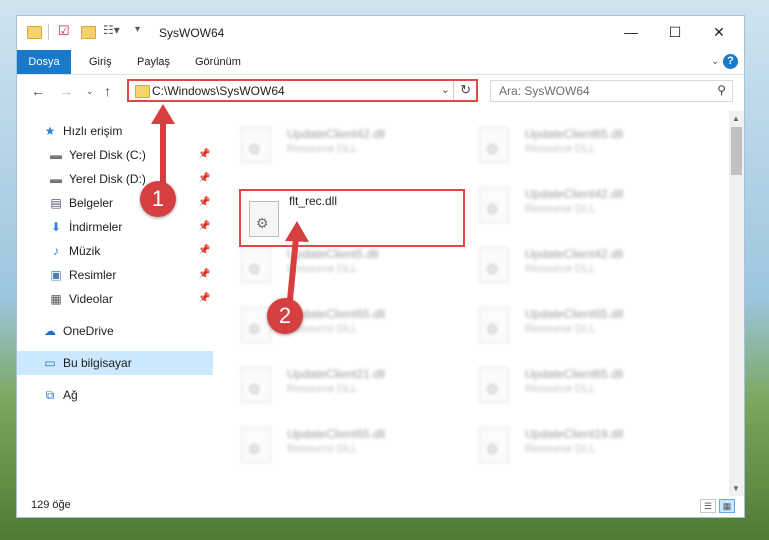  What do you see at coordinates (158, 199) in the screenshot?
I see `step-1-badge: 1` at bounding box center [158, 199].